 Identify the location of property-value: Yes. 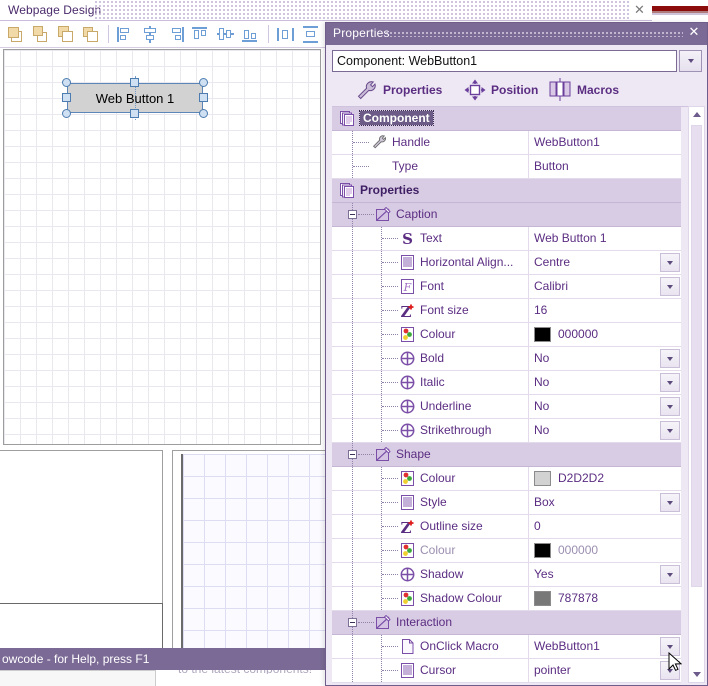
(544, 574).